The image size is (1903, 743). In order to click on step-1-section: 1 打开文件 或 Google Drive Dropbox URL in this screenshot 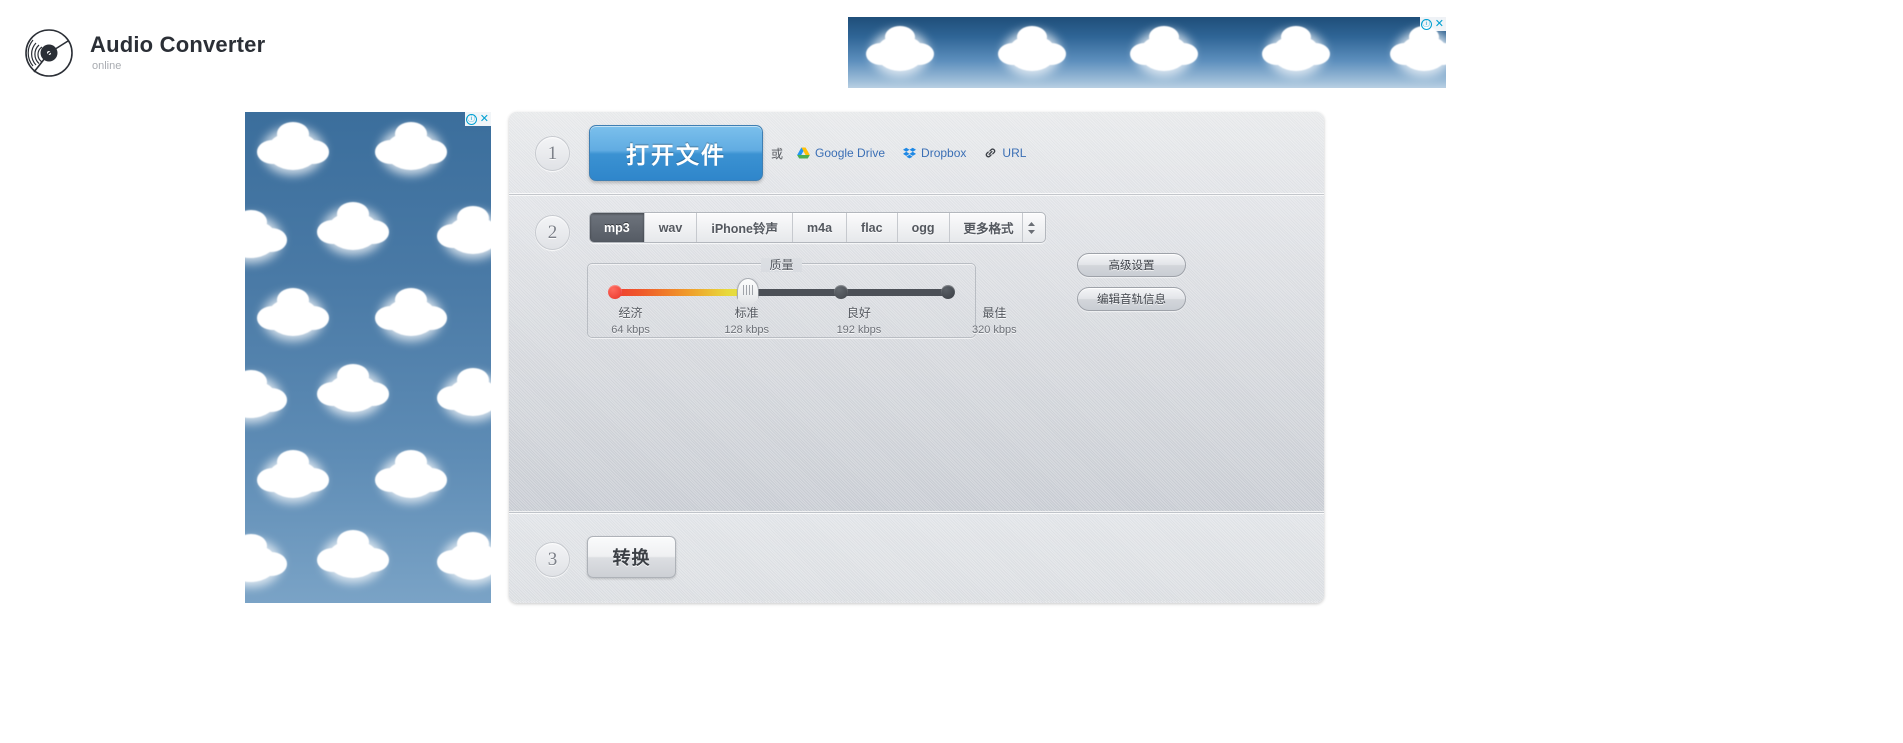, I will do `click(916, 153)`.